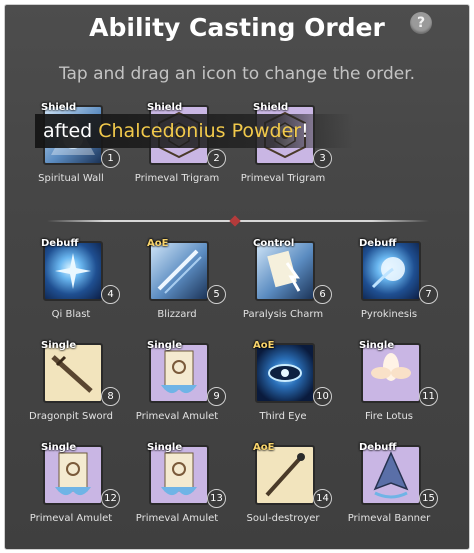  What do you see at coordinates (283, 178) in the screenshot?
I see `ability-name: Primeval Trigram` at bounding box center [283, 178].